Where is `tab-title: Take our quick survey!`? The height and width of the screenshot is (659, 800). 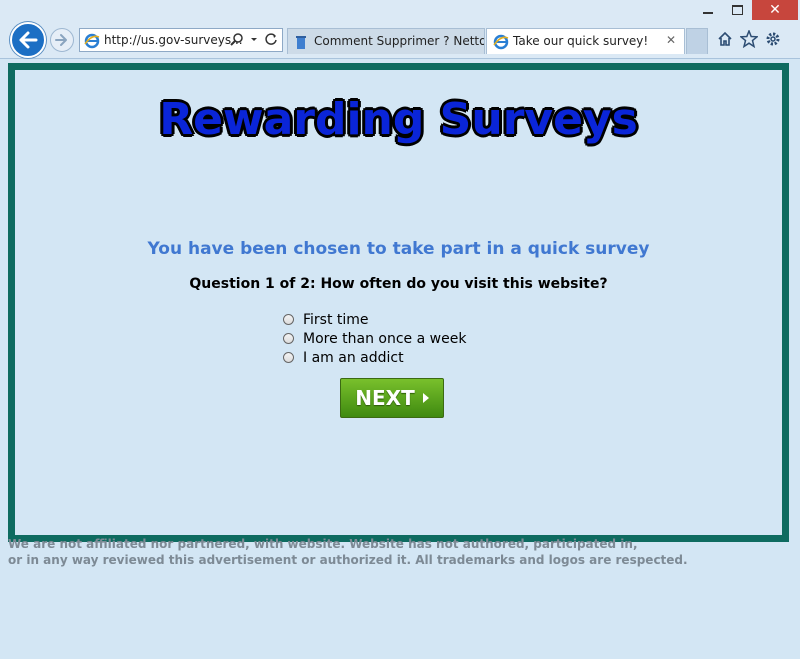
tab-title: Take our quick survey! is located at coordinates (581, 41).